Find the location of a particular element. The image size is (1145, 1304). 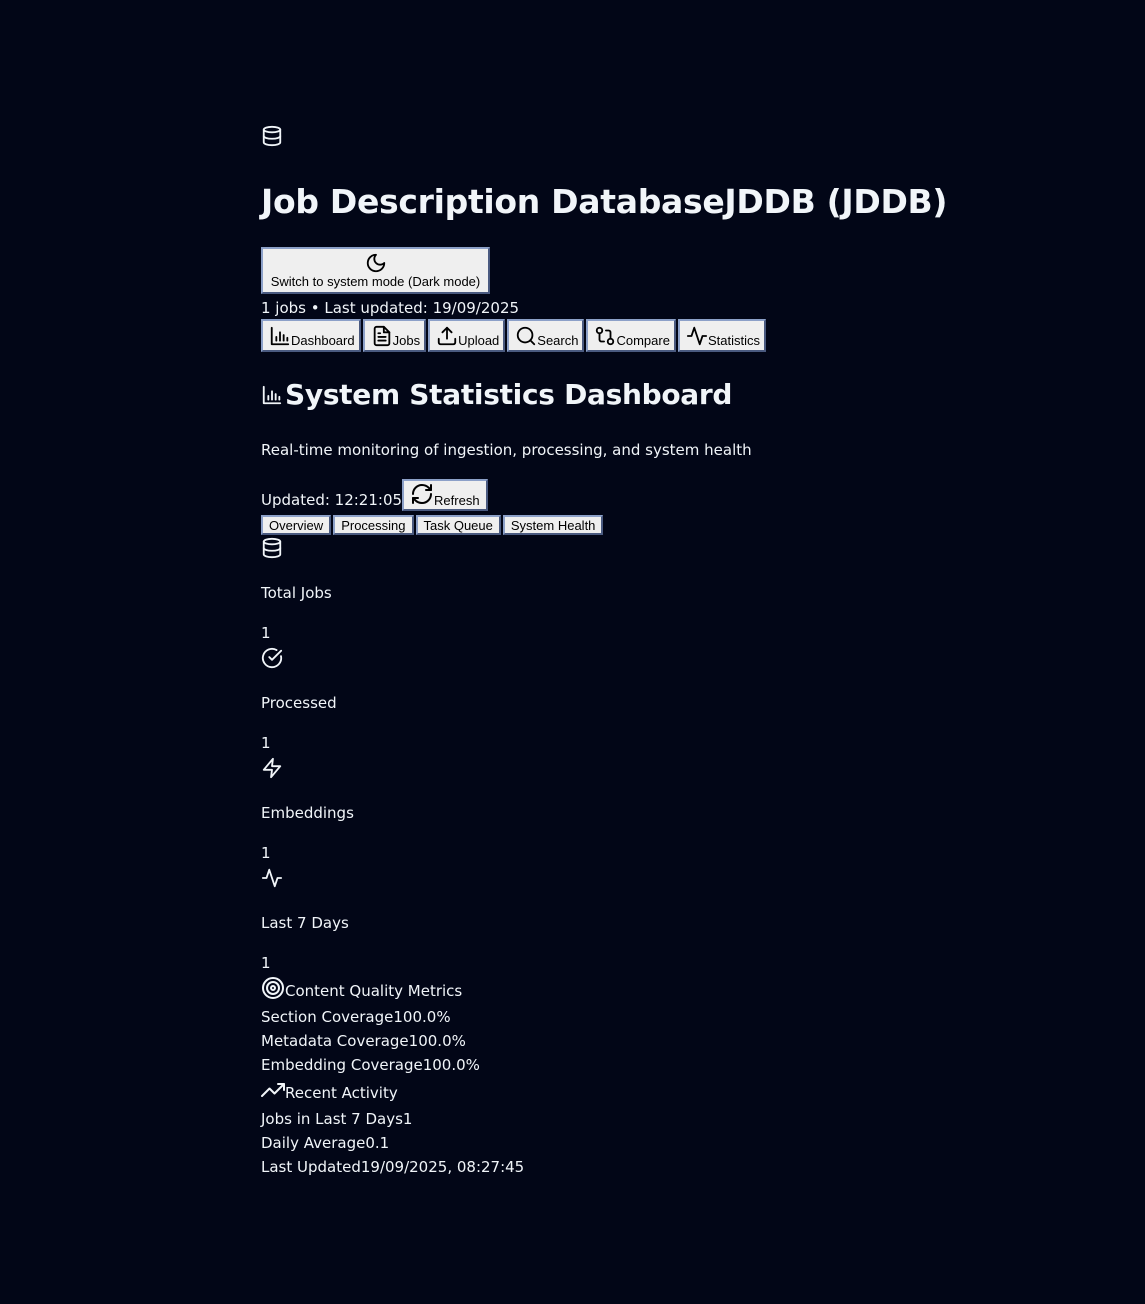

theme-toggle-label: Switch to system mode (Dark mode) is located at coordinates (375, 281).